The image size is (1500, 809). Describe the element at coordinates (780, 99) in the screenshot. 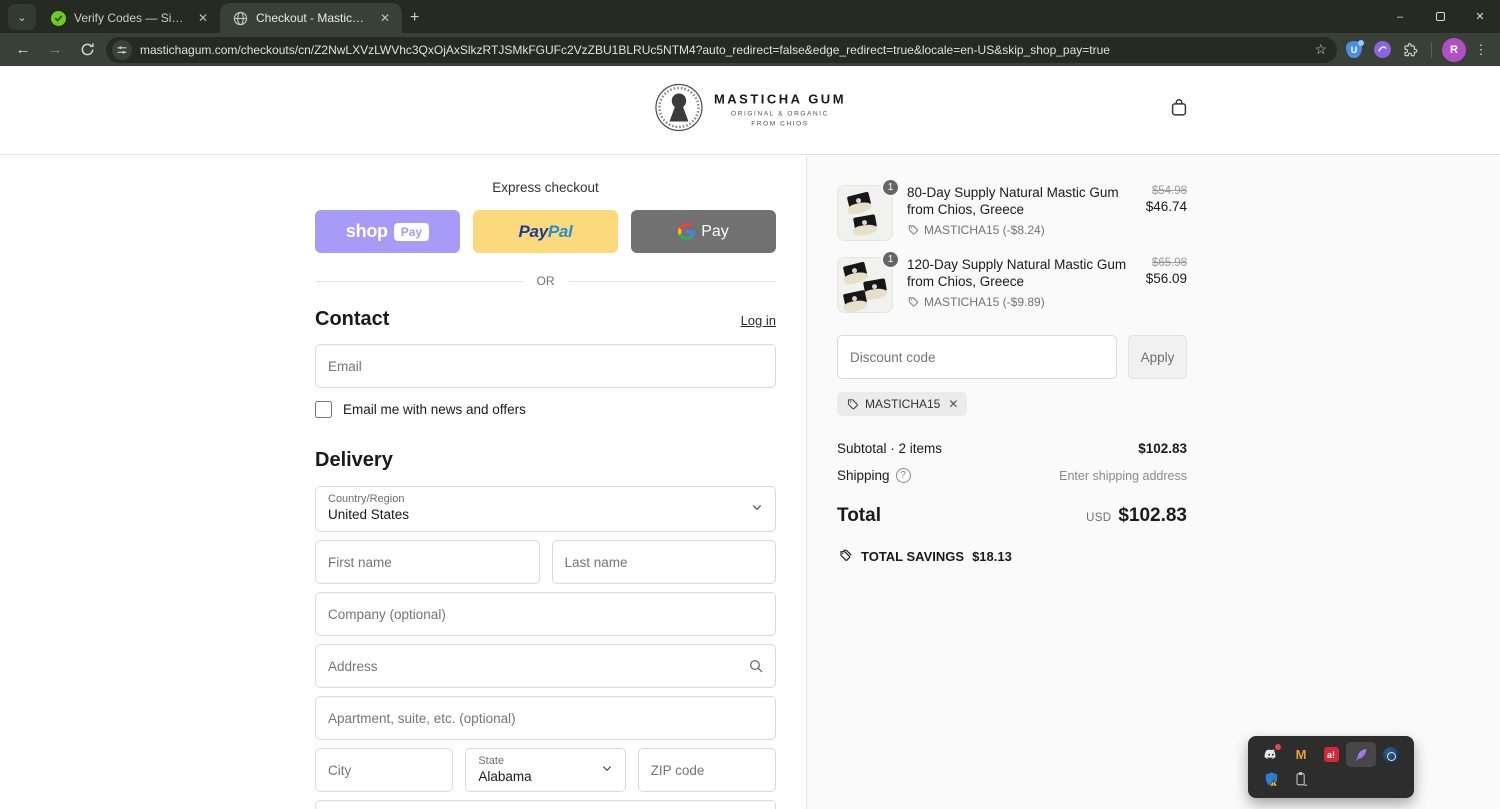

I see `brand-name: MASTICHA GUM` at that location.